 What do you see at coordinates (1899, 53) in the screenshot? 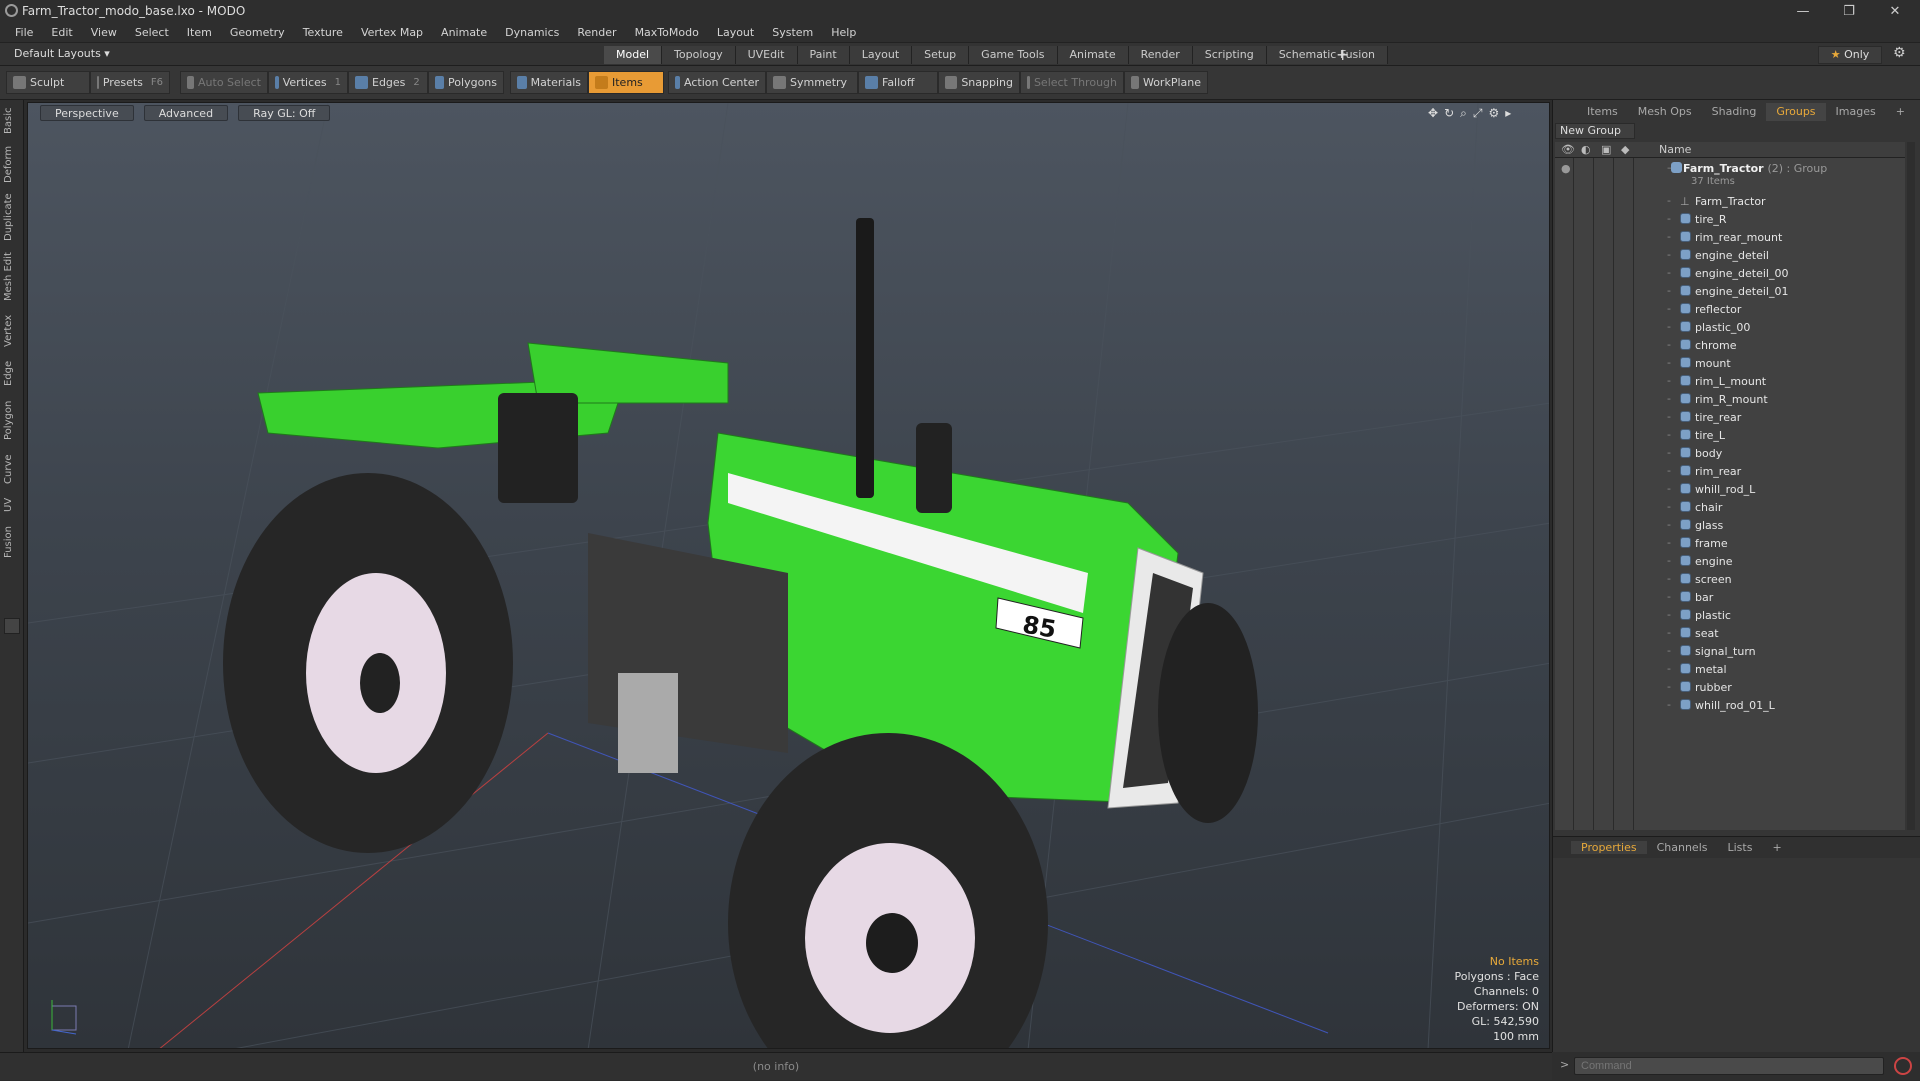
I see `gear-icon: ⚙` at bounding box center [1899, 53].